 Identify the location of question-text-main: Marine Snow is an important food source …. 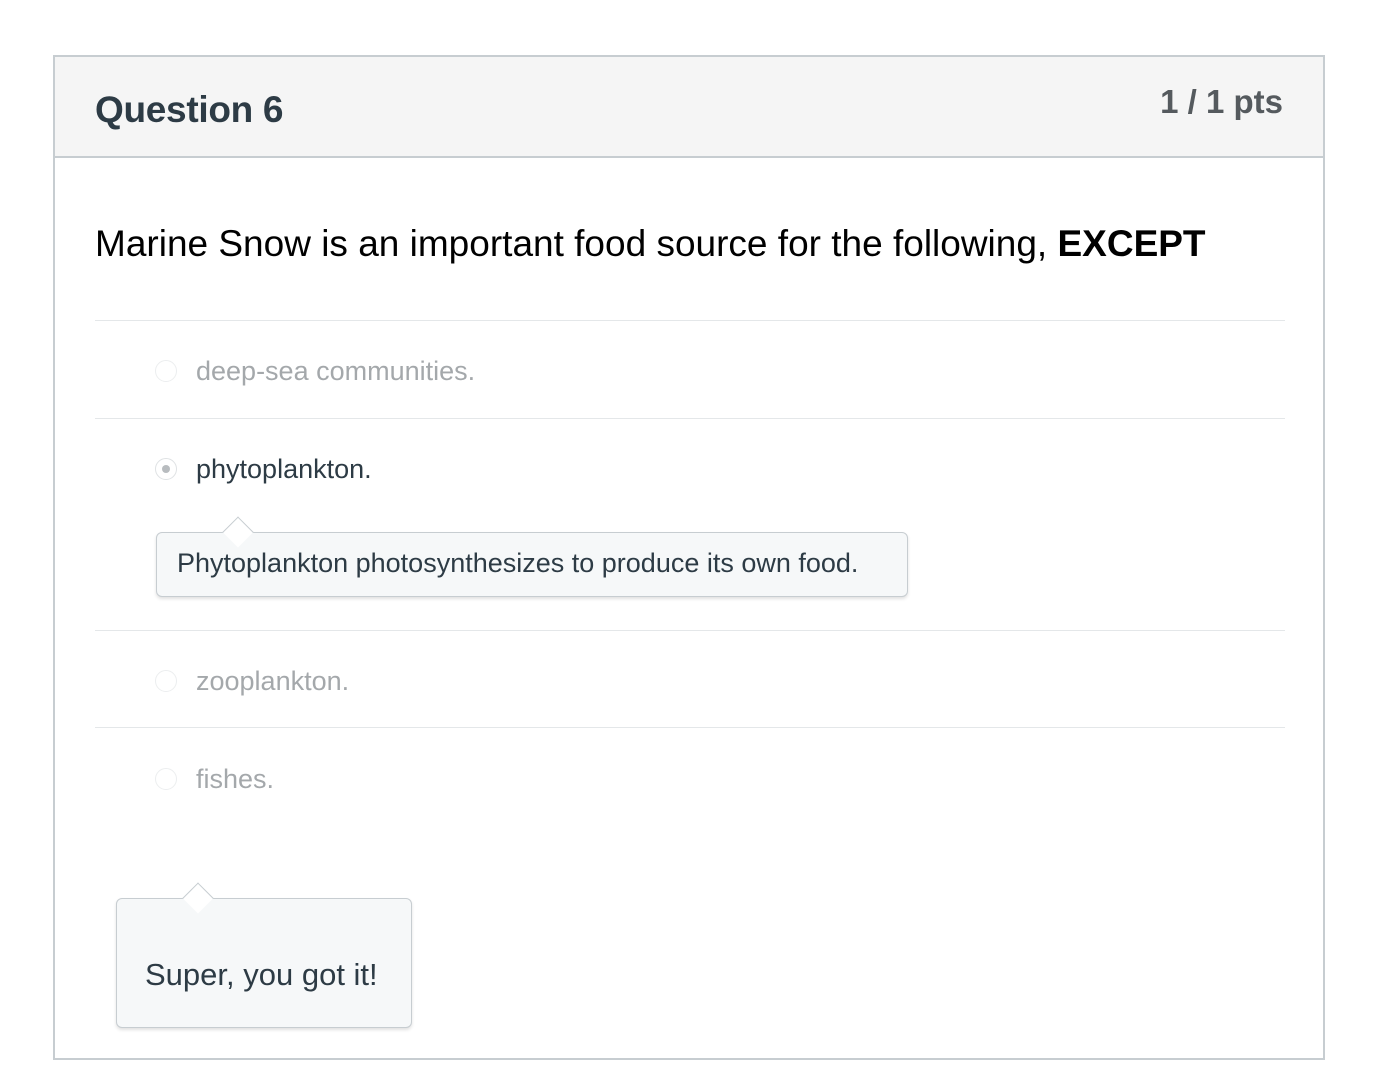
(576, 243).